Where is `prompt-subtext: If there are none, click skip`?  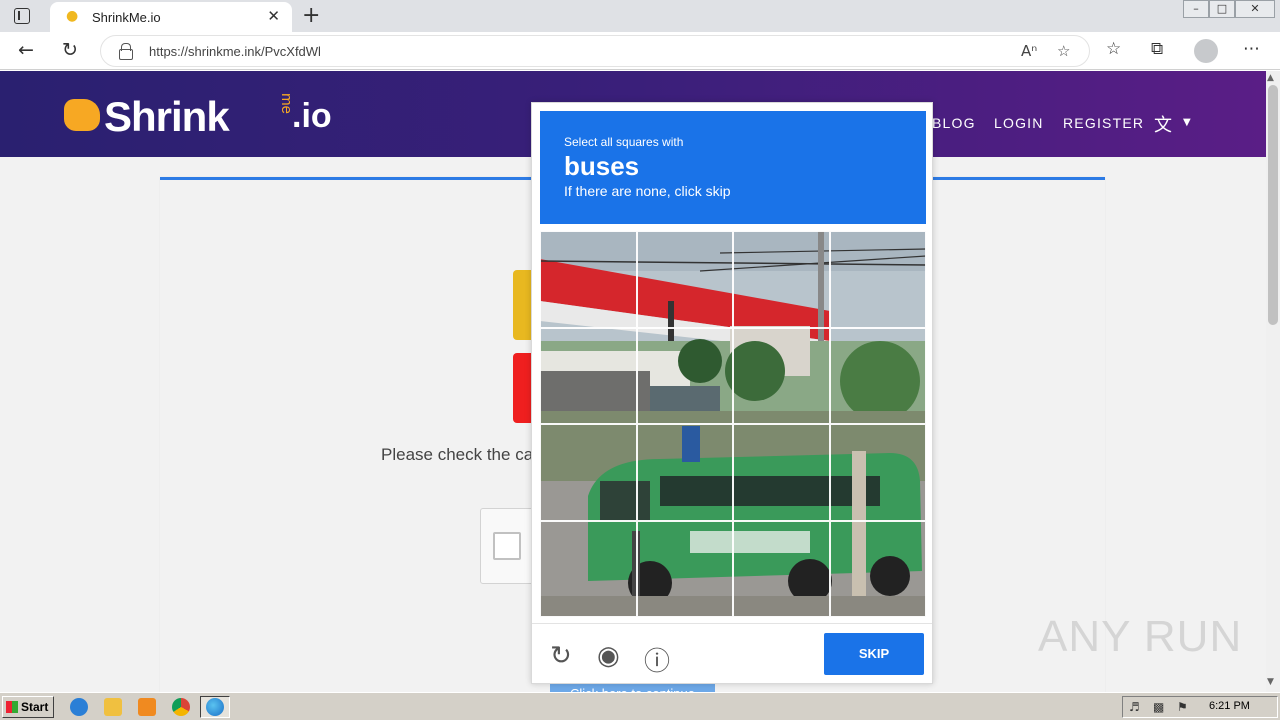
prompt-subtext: If there are none, click skip is located at coordinates (647, 191).